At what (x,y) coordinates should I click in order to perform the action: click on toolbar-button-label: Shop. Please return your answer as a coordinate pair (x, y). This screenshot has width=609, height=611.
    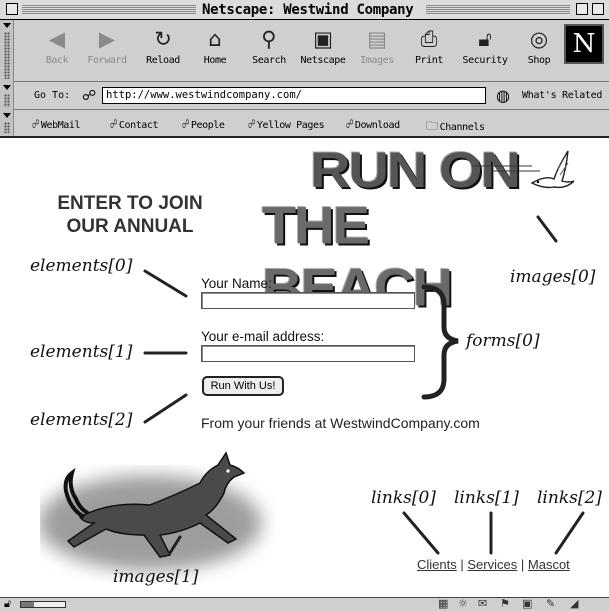
    Looking at the image, I should click on (539, 60).